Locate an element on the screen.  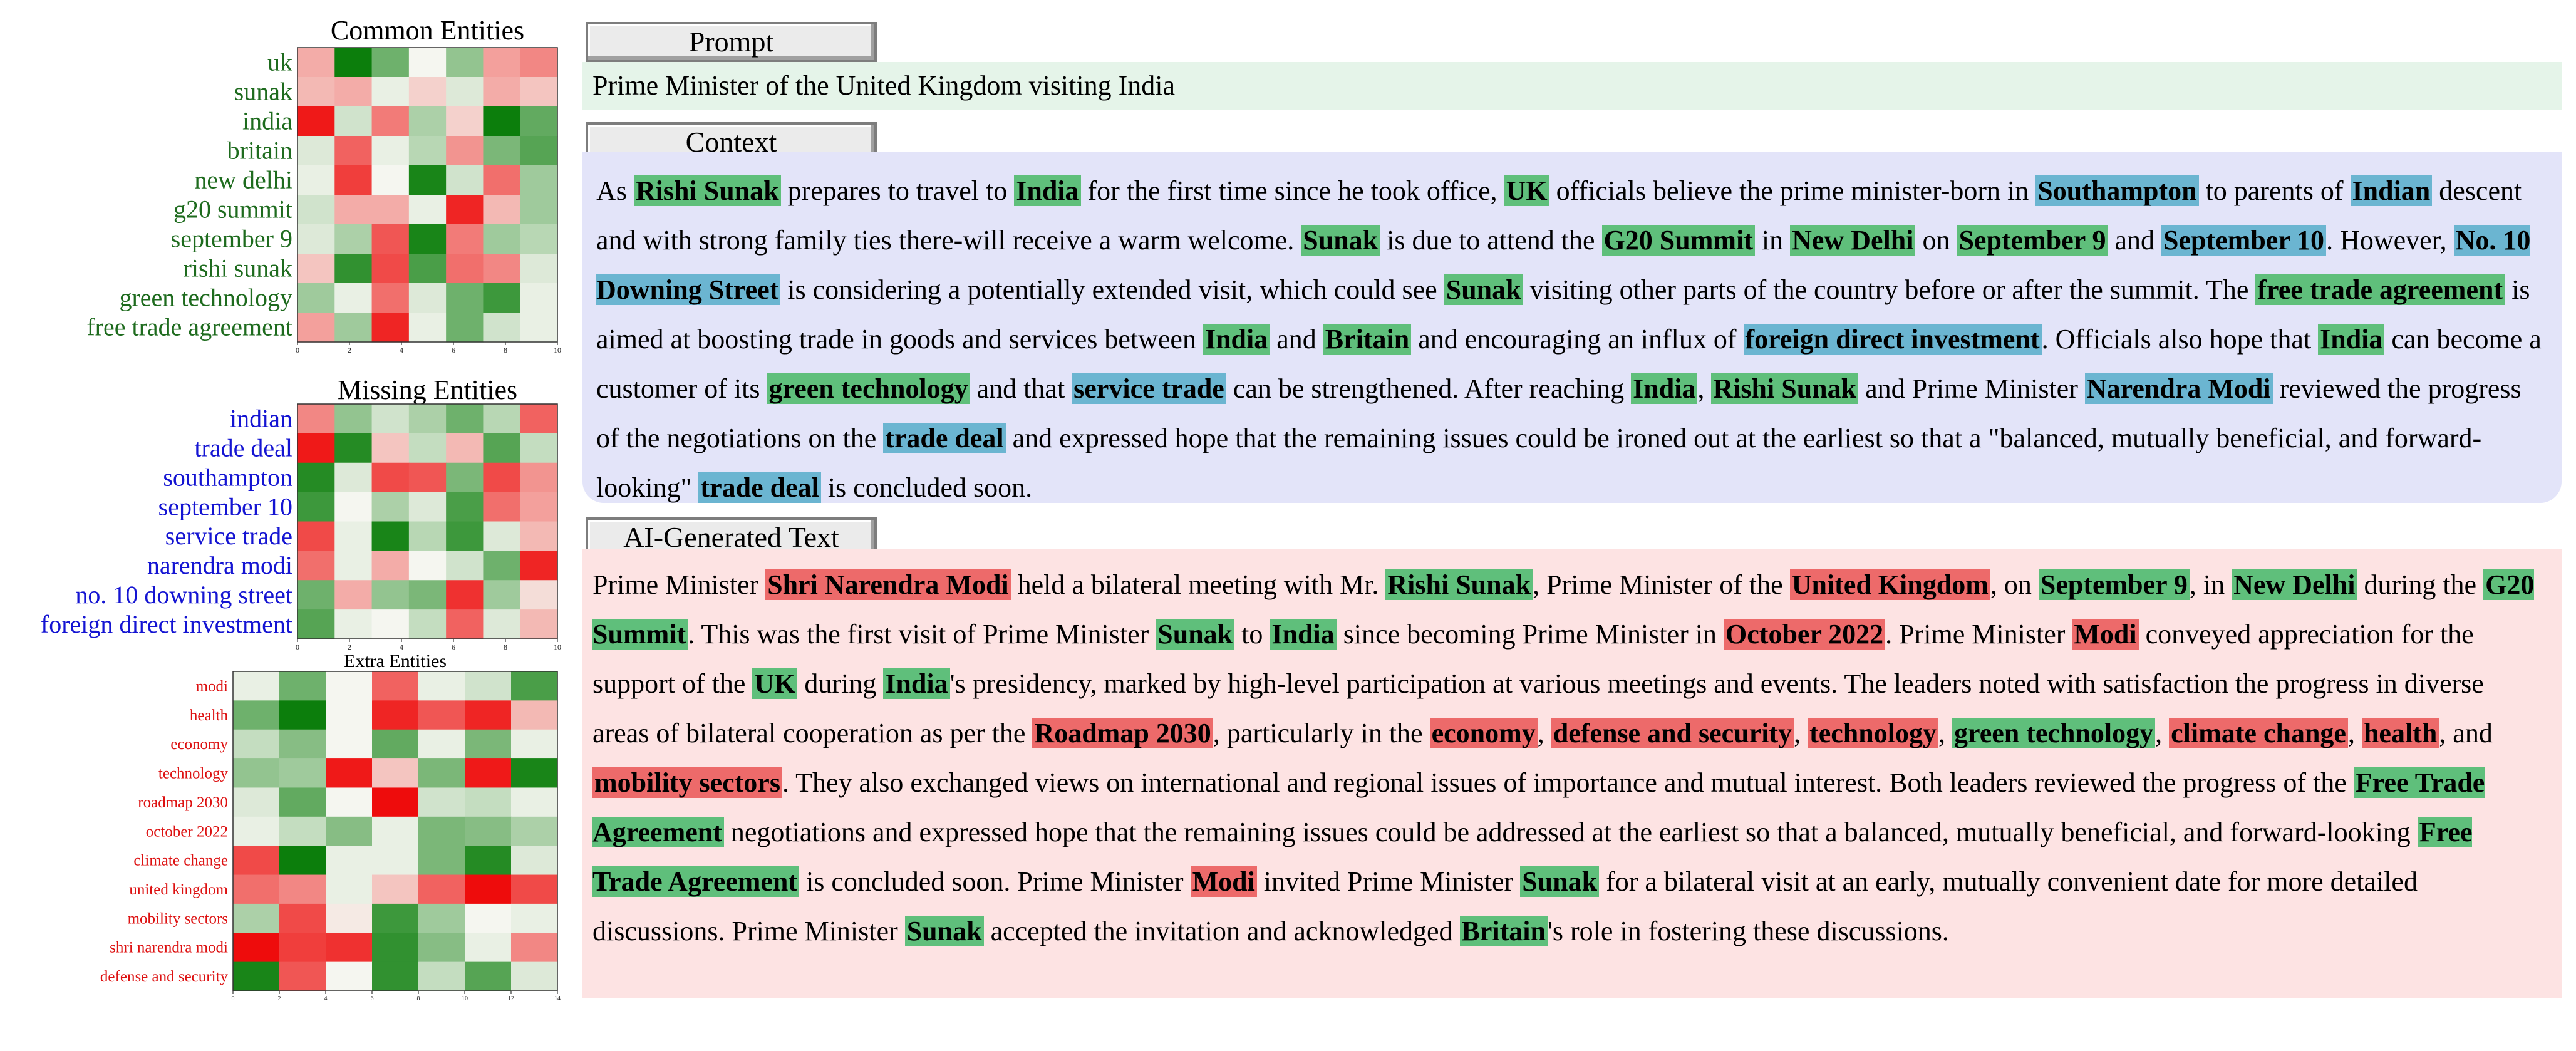
extra-entity-highlight: health is located at coordinates (2400, 733).